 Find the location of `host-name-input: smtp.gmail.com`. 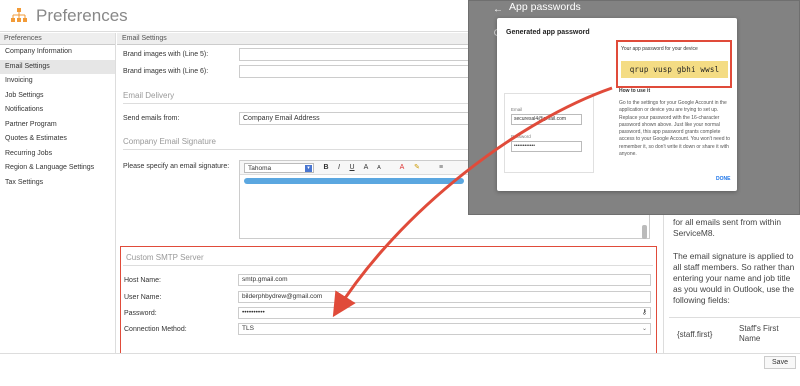

host-name-input: smtp.gmail.com is located at coordinates (444, 280).